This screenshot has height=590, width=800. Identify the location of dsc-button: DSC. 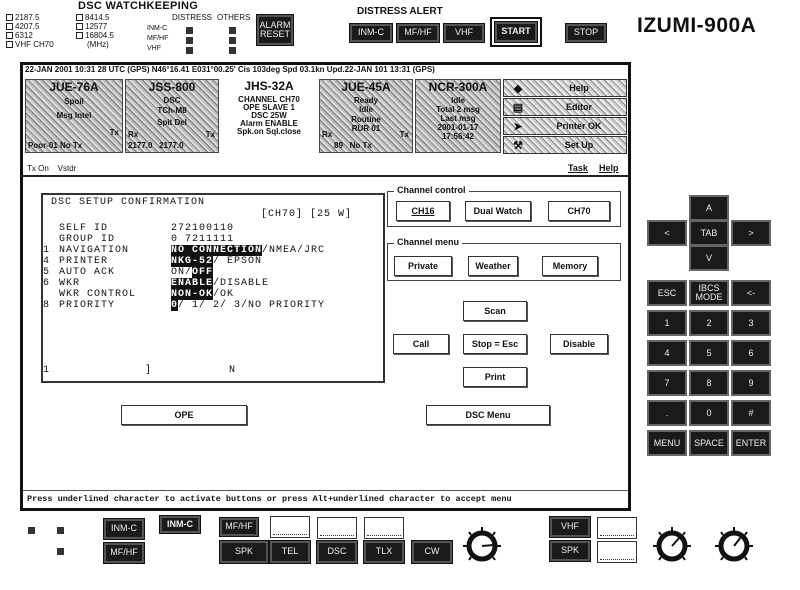
(337, 552).